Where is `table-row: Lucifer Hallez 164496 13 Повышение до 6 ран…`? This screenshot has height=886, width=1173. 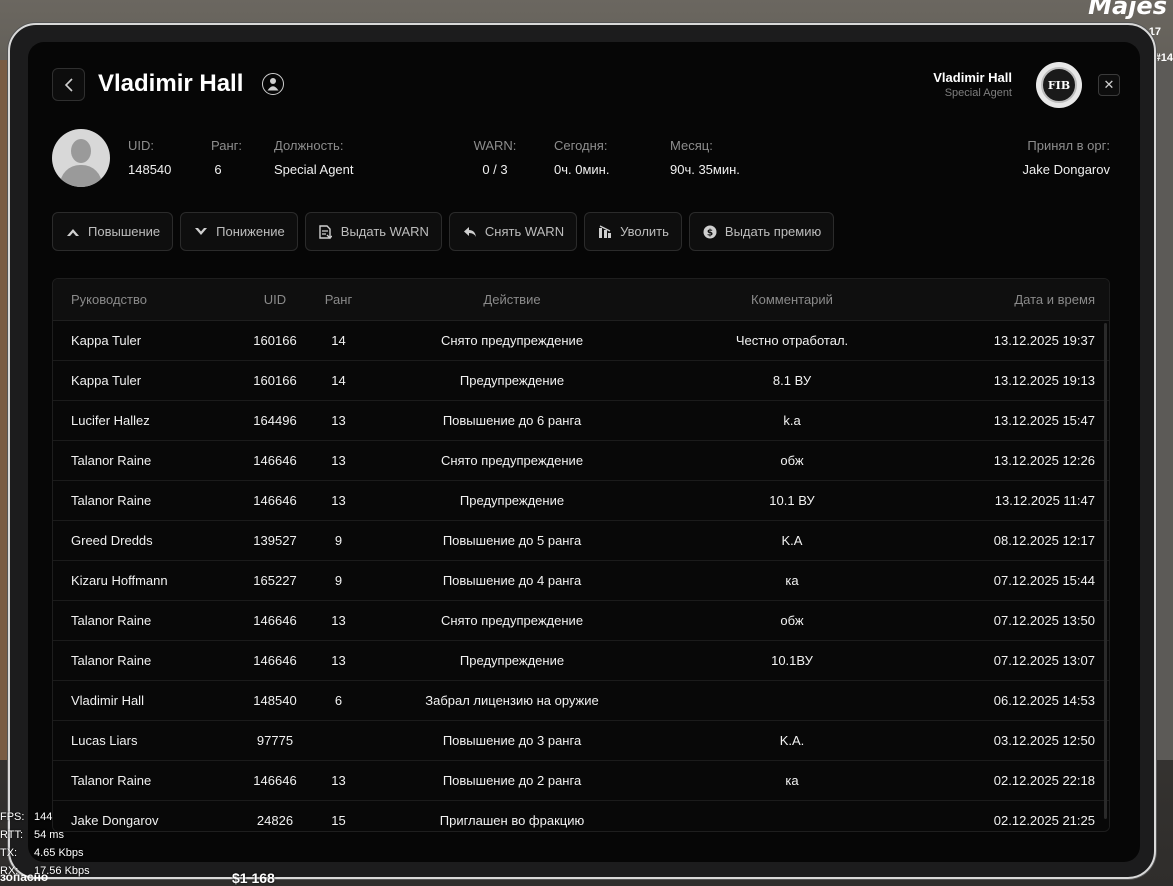 table-row: Lucifer Hallez 164496 13 Повышение до 6 ран… is located at coordinates (581, 421).